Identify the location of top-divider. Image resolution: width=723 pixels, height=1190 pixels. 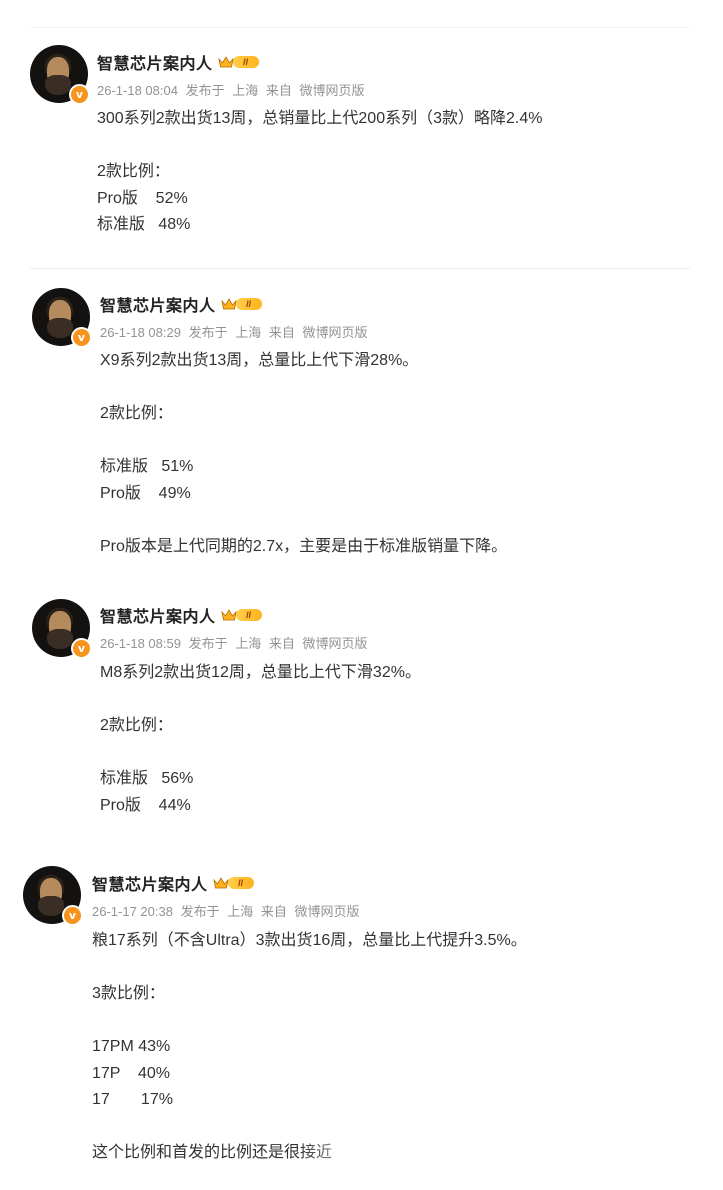
(360, 27).